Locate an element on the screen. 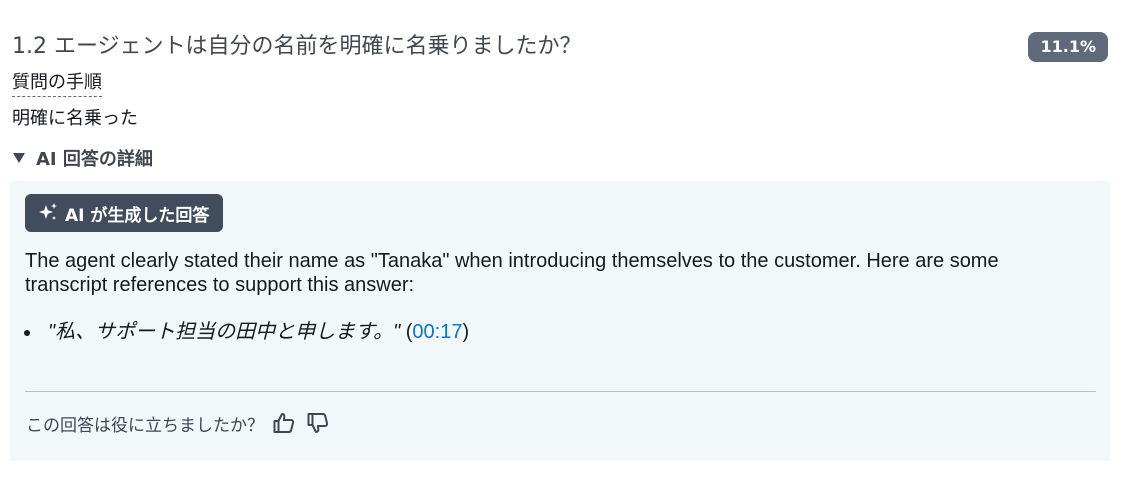 This screenshot has width=1124, height=486. thumbs-up-icon is located at coordinates (284, 423).